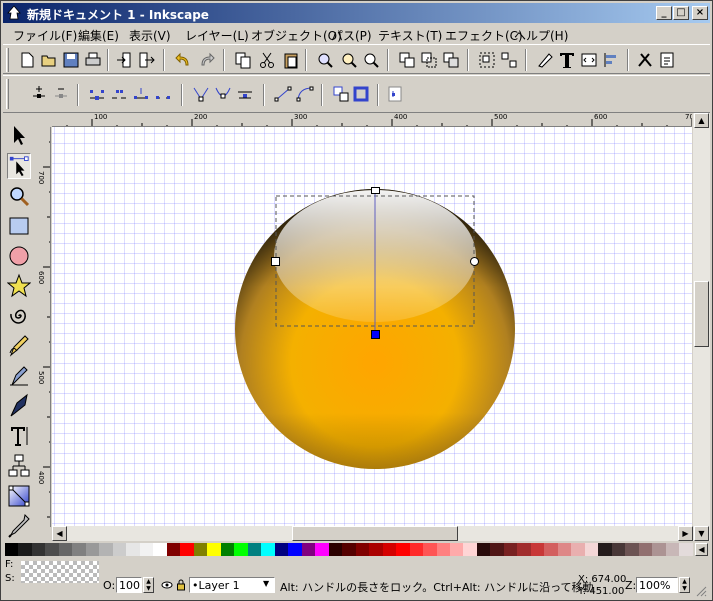 The width and height of the screenshot is (713, 601). I want to click on smooth-node-icon, so click(223, 94).